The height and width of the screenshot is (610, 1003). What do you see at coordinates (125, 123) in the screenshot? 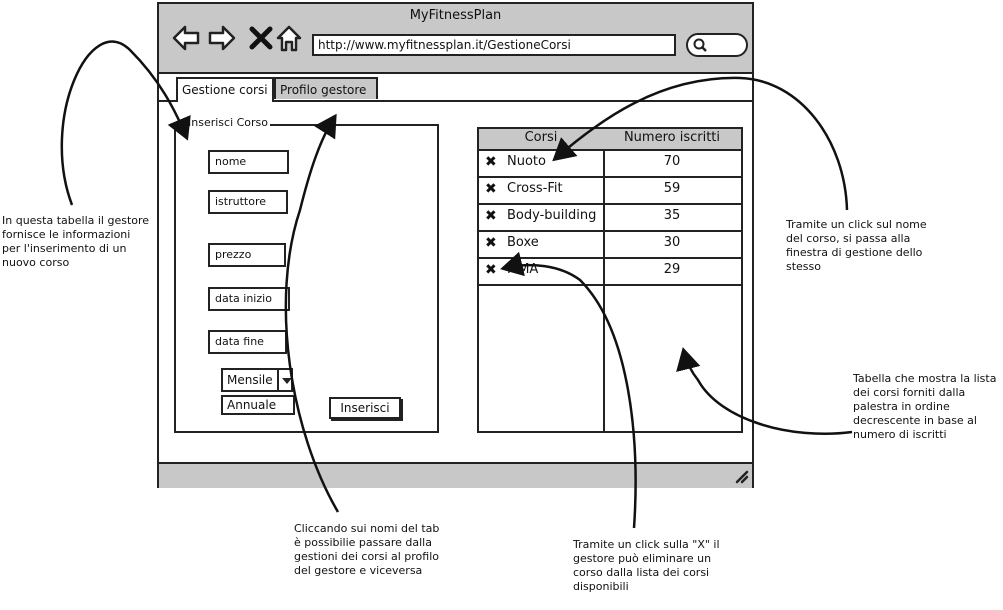
I see `arrow-to-insert-panel` at bounding box center [125, 123].